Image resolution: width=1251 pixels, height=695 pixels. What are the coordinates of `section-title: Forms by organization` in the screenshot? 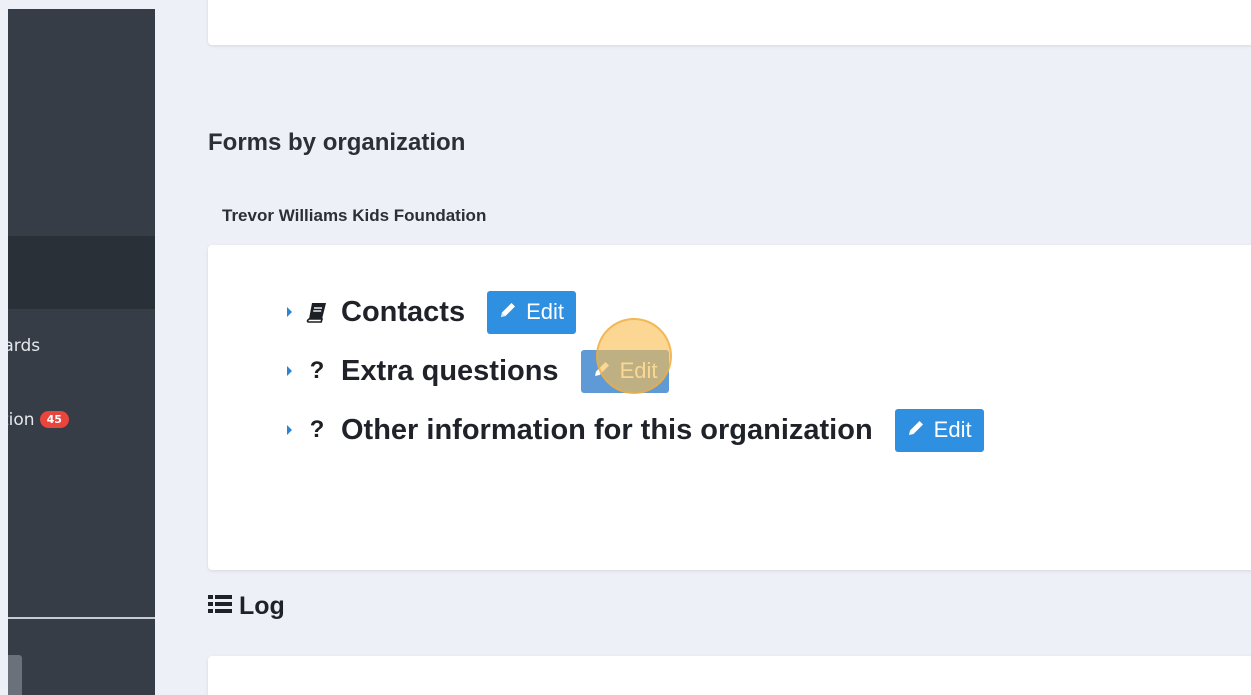 It's located at (337, 142).